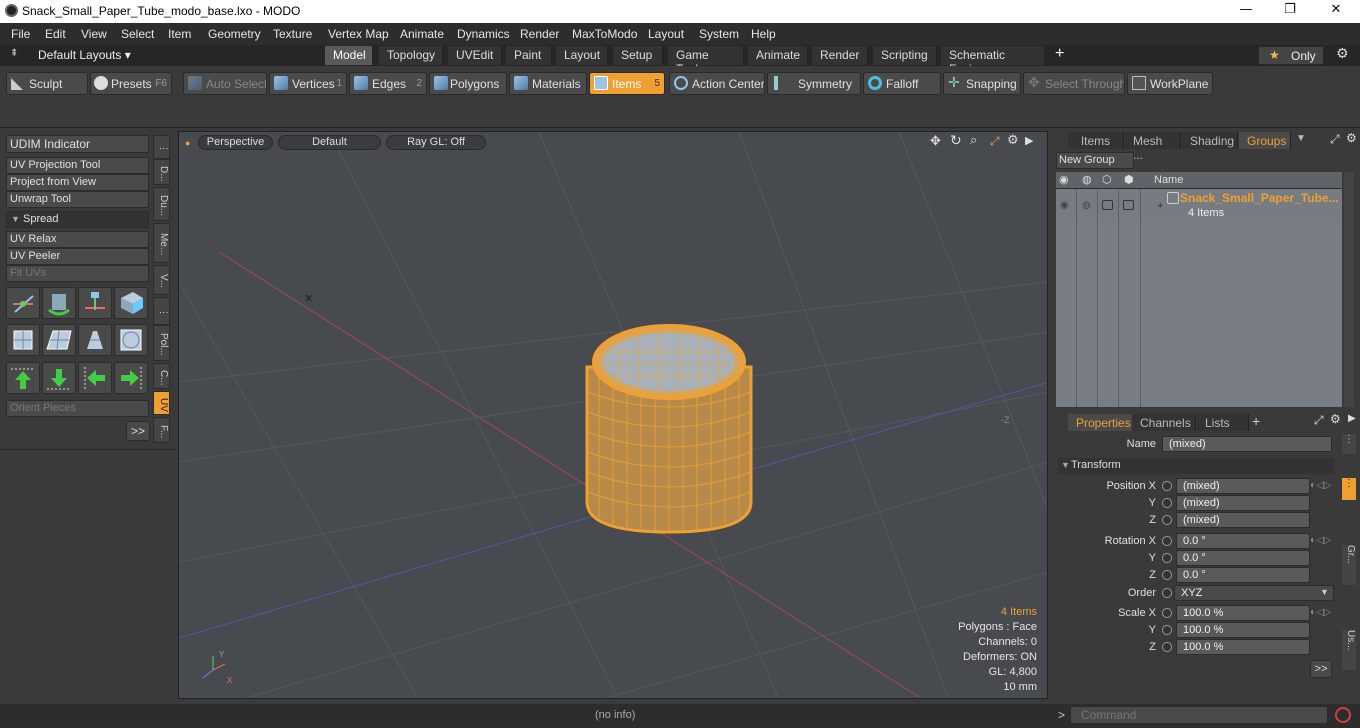  I want to click on position-z-keyframe, so click(1167, 520).